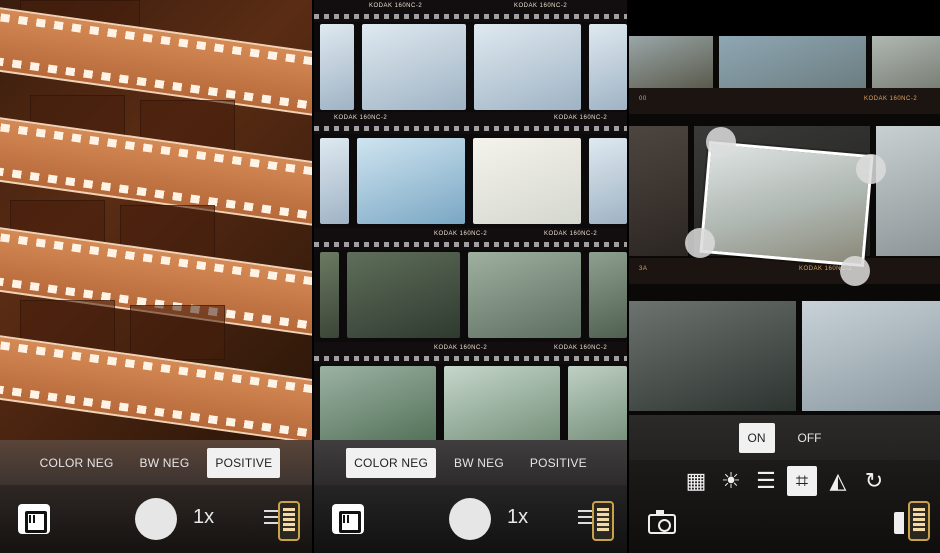  I want to click on edit-tools-bar, so click(784, 506).